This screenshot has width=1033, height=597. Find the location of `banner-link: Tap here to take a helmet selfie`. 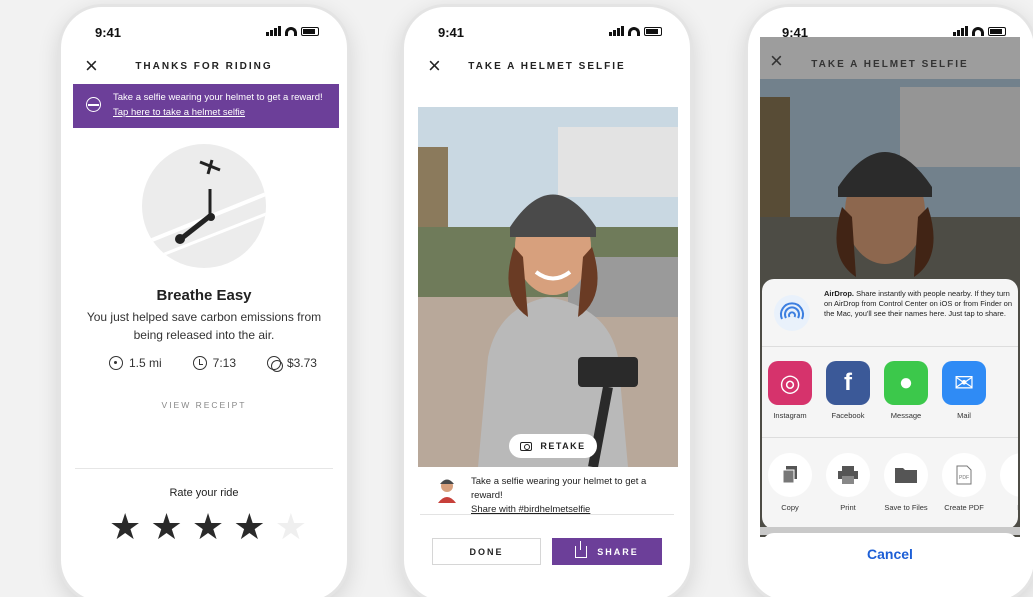

banner-link: Tap here to take a helmet selfie is located at coordinates (179, 112).